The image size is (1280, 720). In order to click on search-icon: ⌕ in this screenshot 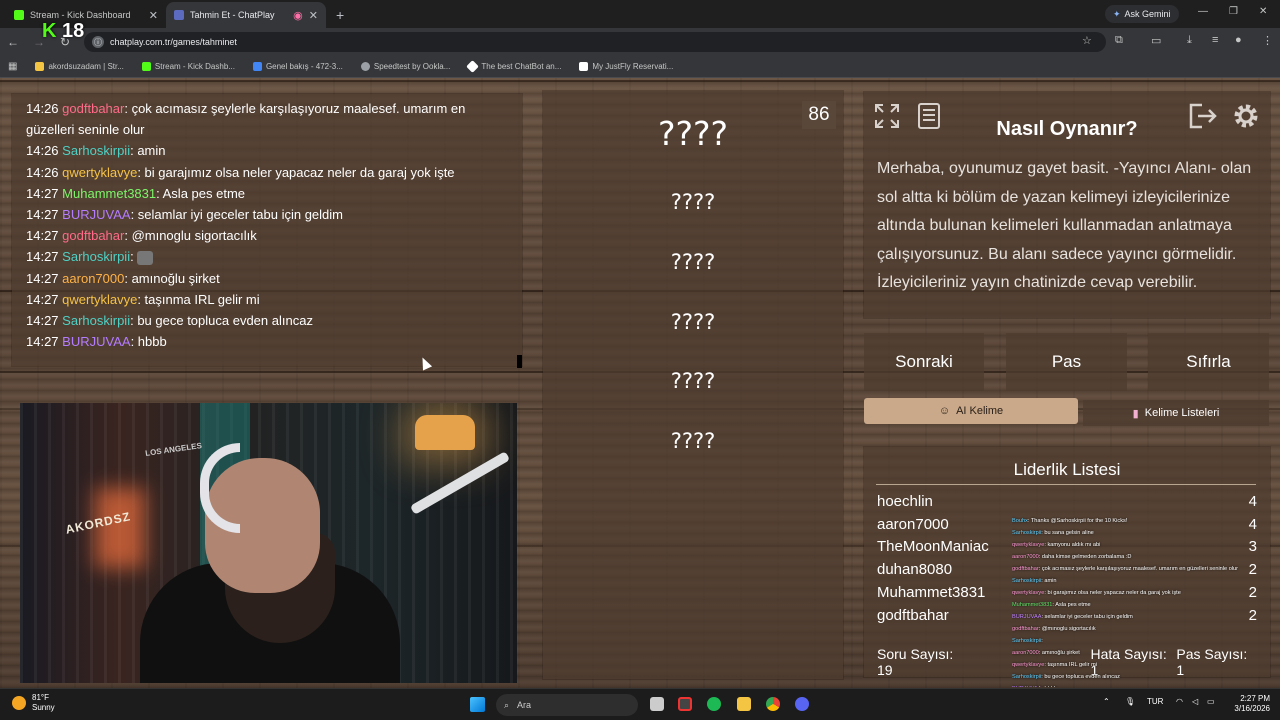, I will do `click(507, 704)`.